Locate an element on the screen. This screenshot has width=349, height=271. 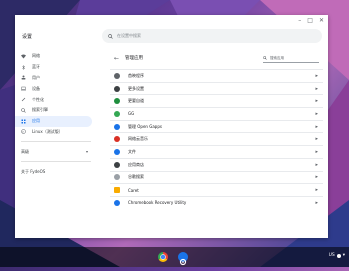
app-search-box: 搜索应用 is located at coordinates (291, 58).